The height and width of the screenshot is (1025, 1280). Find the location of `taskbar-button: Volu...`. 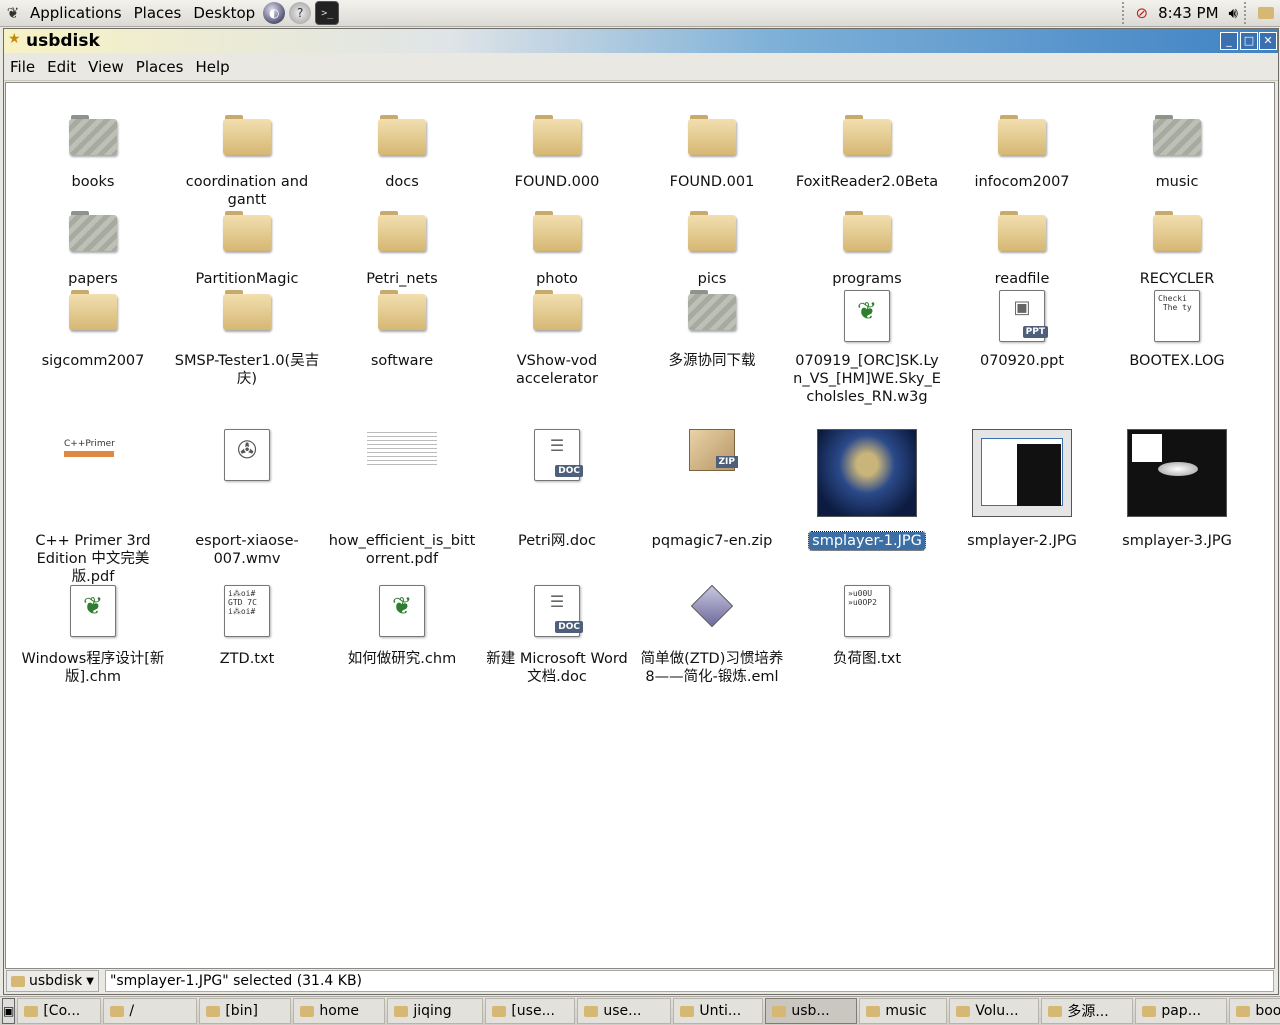

taskbar-button: Volu... is located at coordinates (994, 1011).